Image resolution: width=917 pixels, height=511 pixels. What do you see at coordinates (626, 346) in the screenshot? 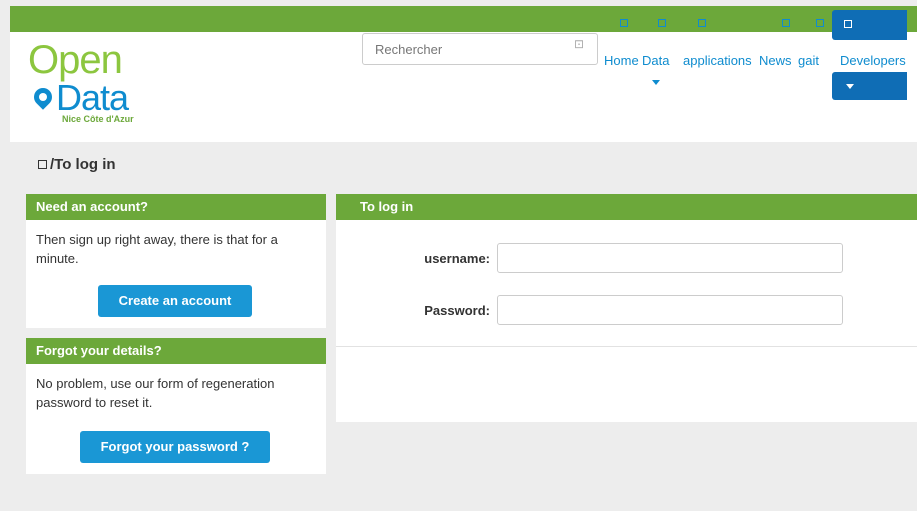
I see `login-divider` at bounding box center [626, 346].